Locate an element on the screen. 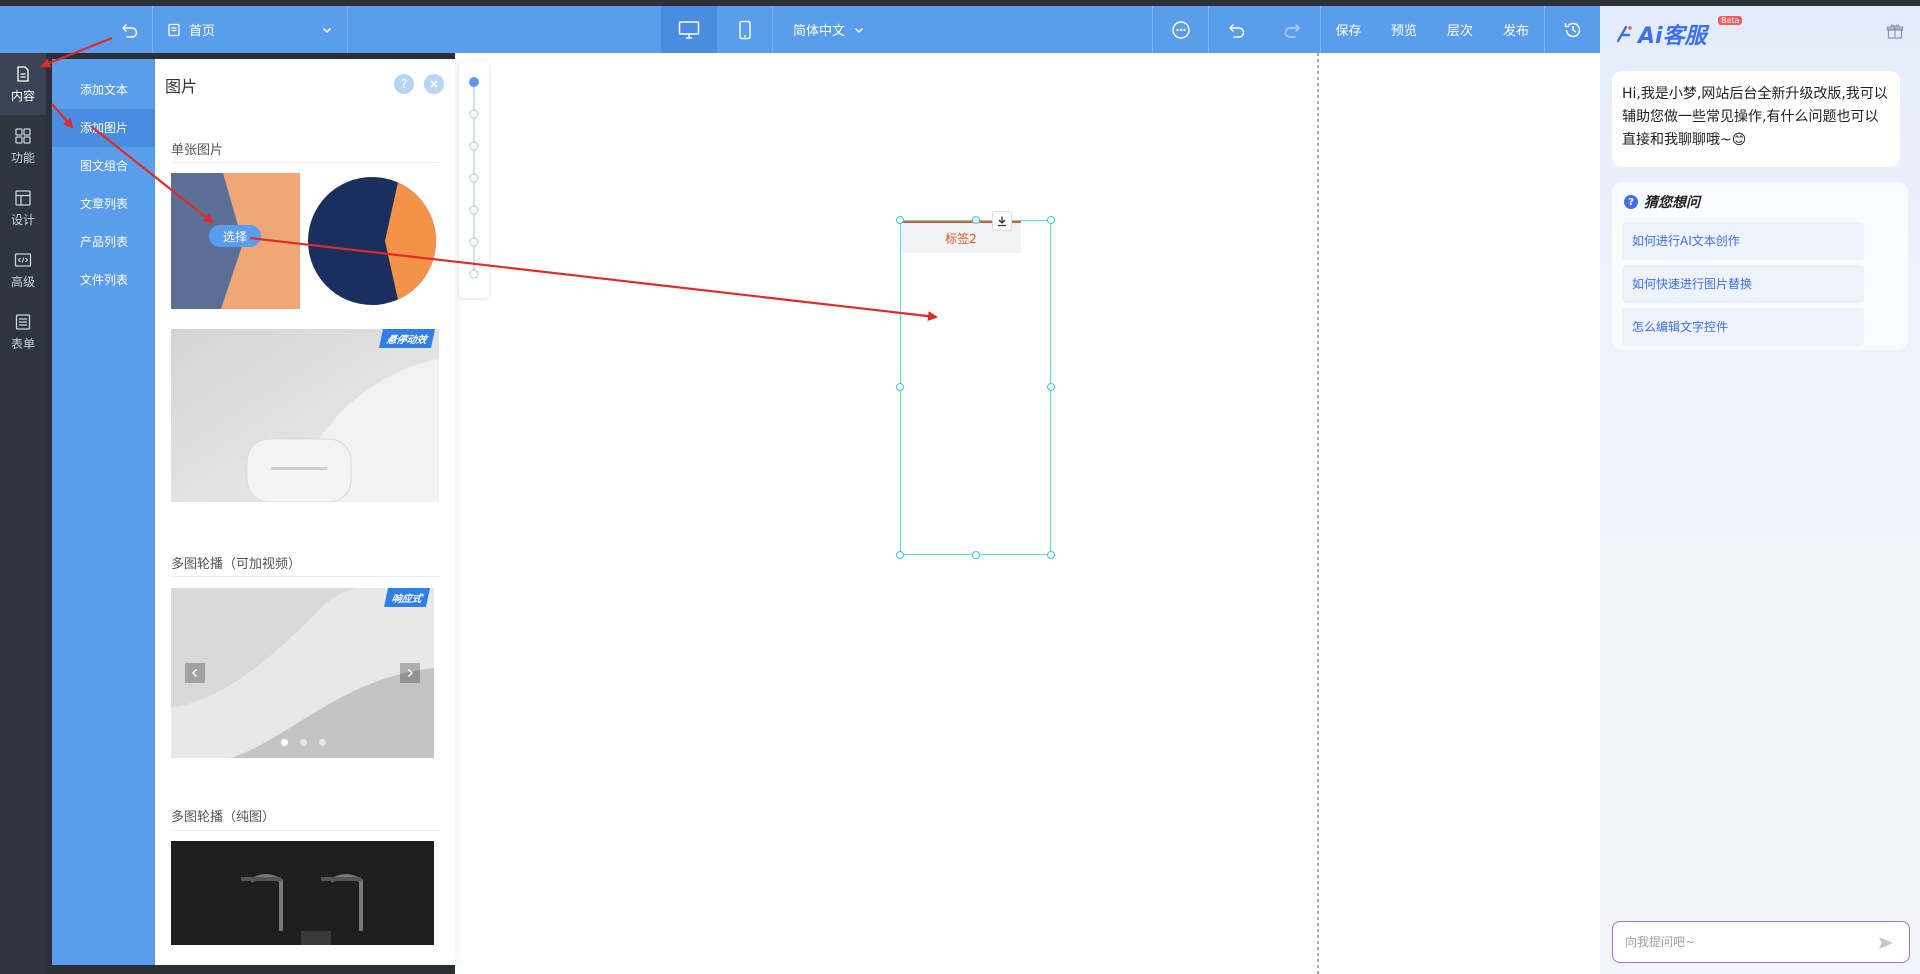 The width and height of the screenshot is (1920, 974). history-icon is located at coordinates (1572, 29).